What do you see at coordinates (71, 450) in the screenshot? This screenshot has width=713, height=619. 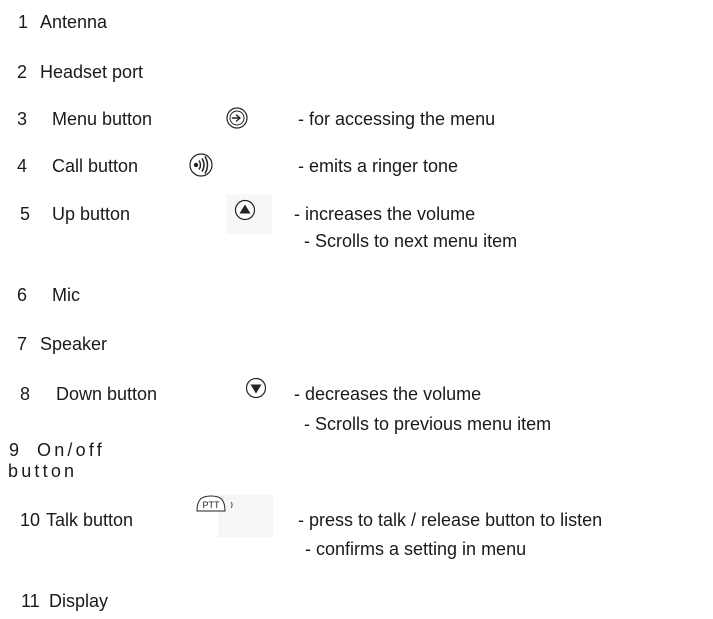 I see `item-9-label: On/off` at bounding box center [71, 450].